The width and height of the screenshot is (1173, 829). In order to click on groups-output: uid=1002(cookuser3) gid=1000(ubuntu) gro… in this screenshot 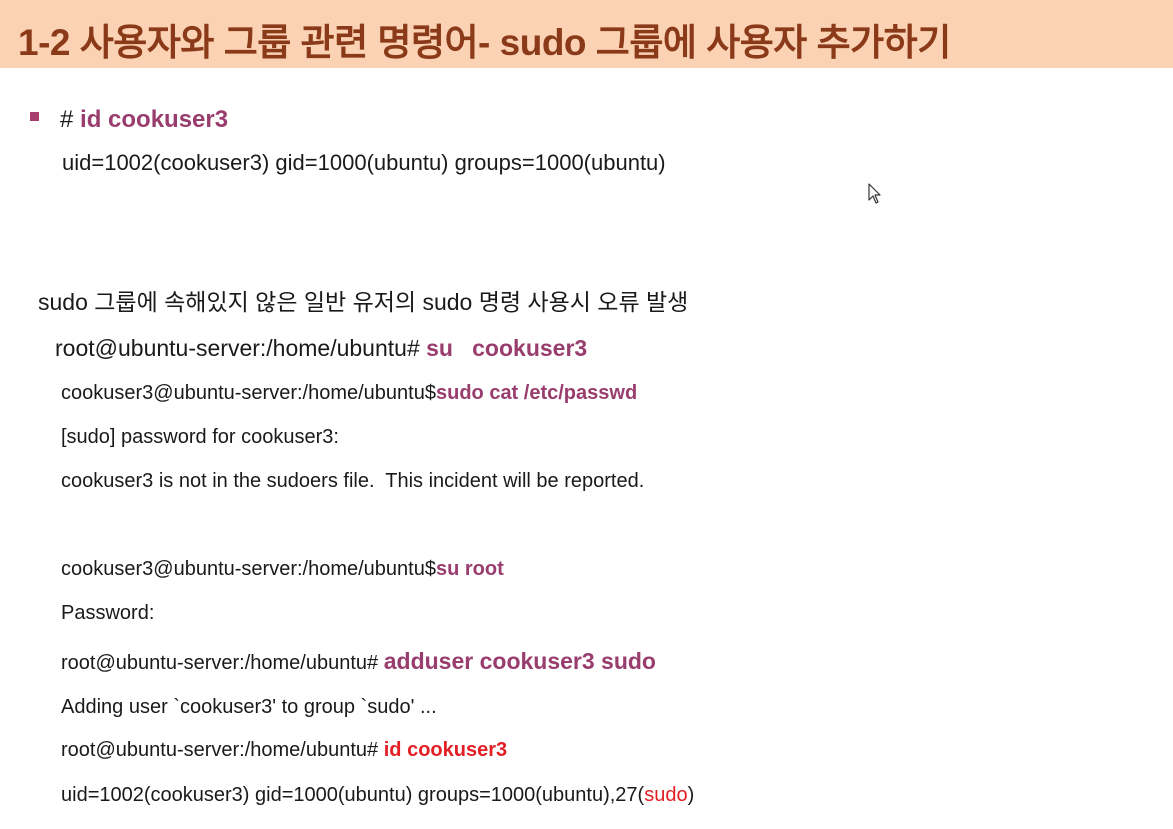, I will do `click(353, 795)`.